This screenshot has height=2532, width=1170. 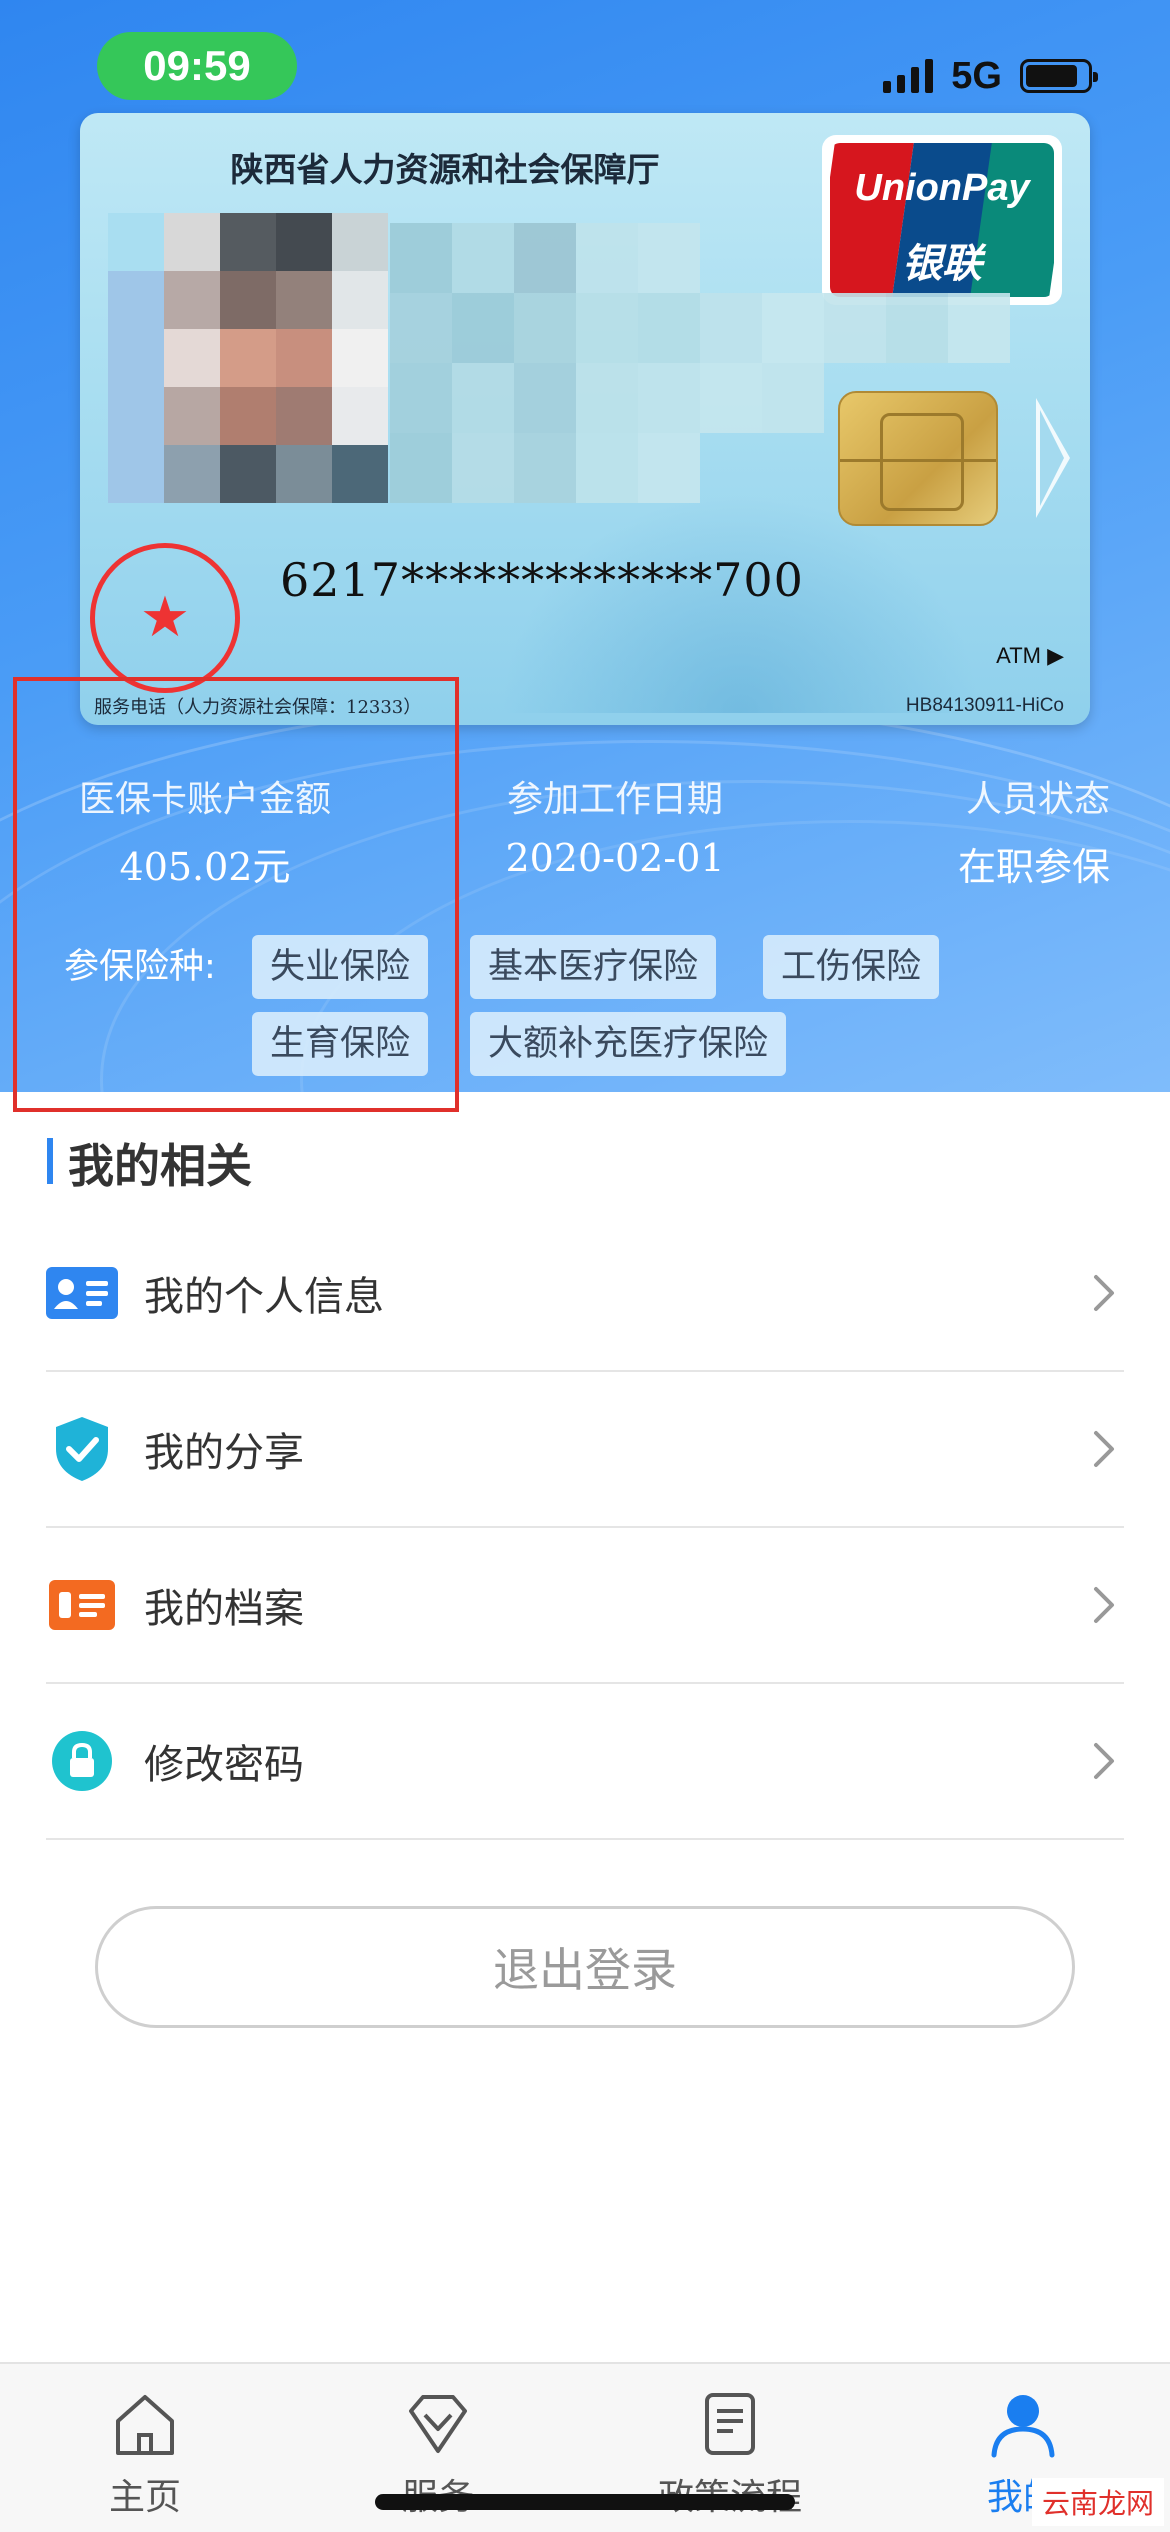 I want to click on menu-item-label: 我的分享, so click(x=224, y=1453).